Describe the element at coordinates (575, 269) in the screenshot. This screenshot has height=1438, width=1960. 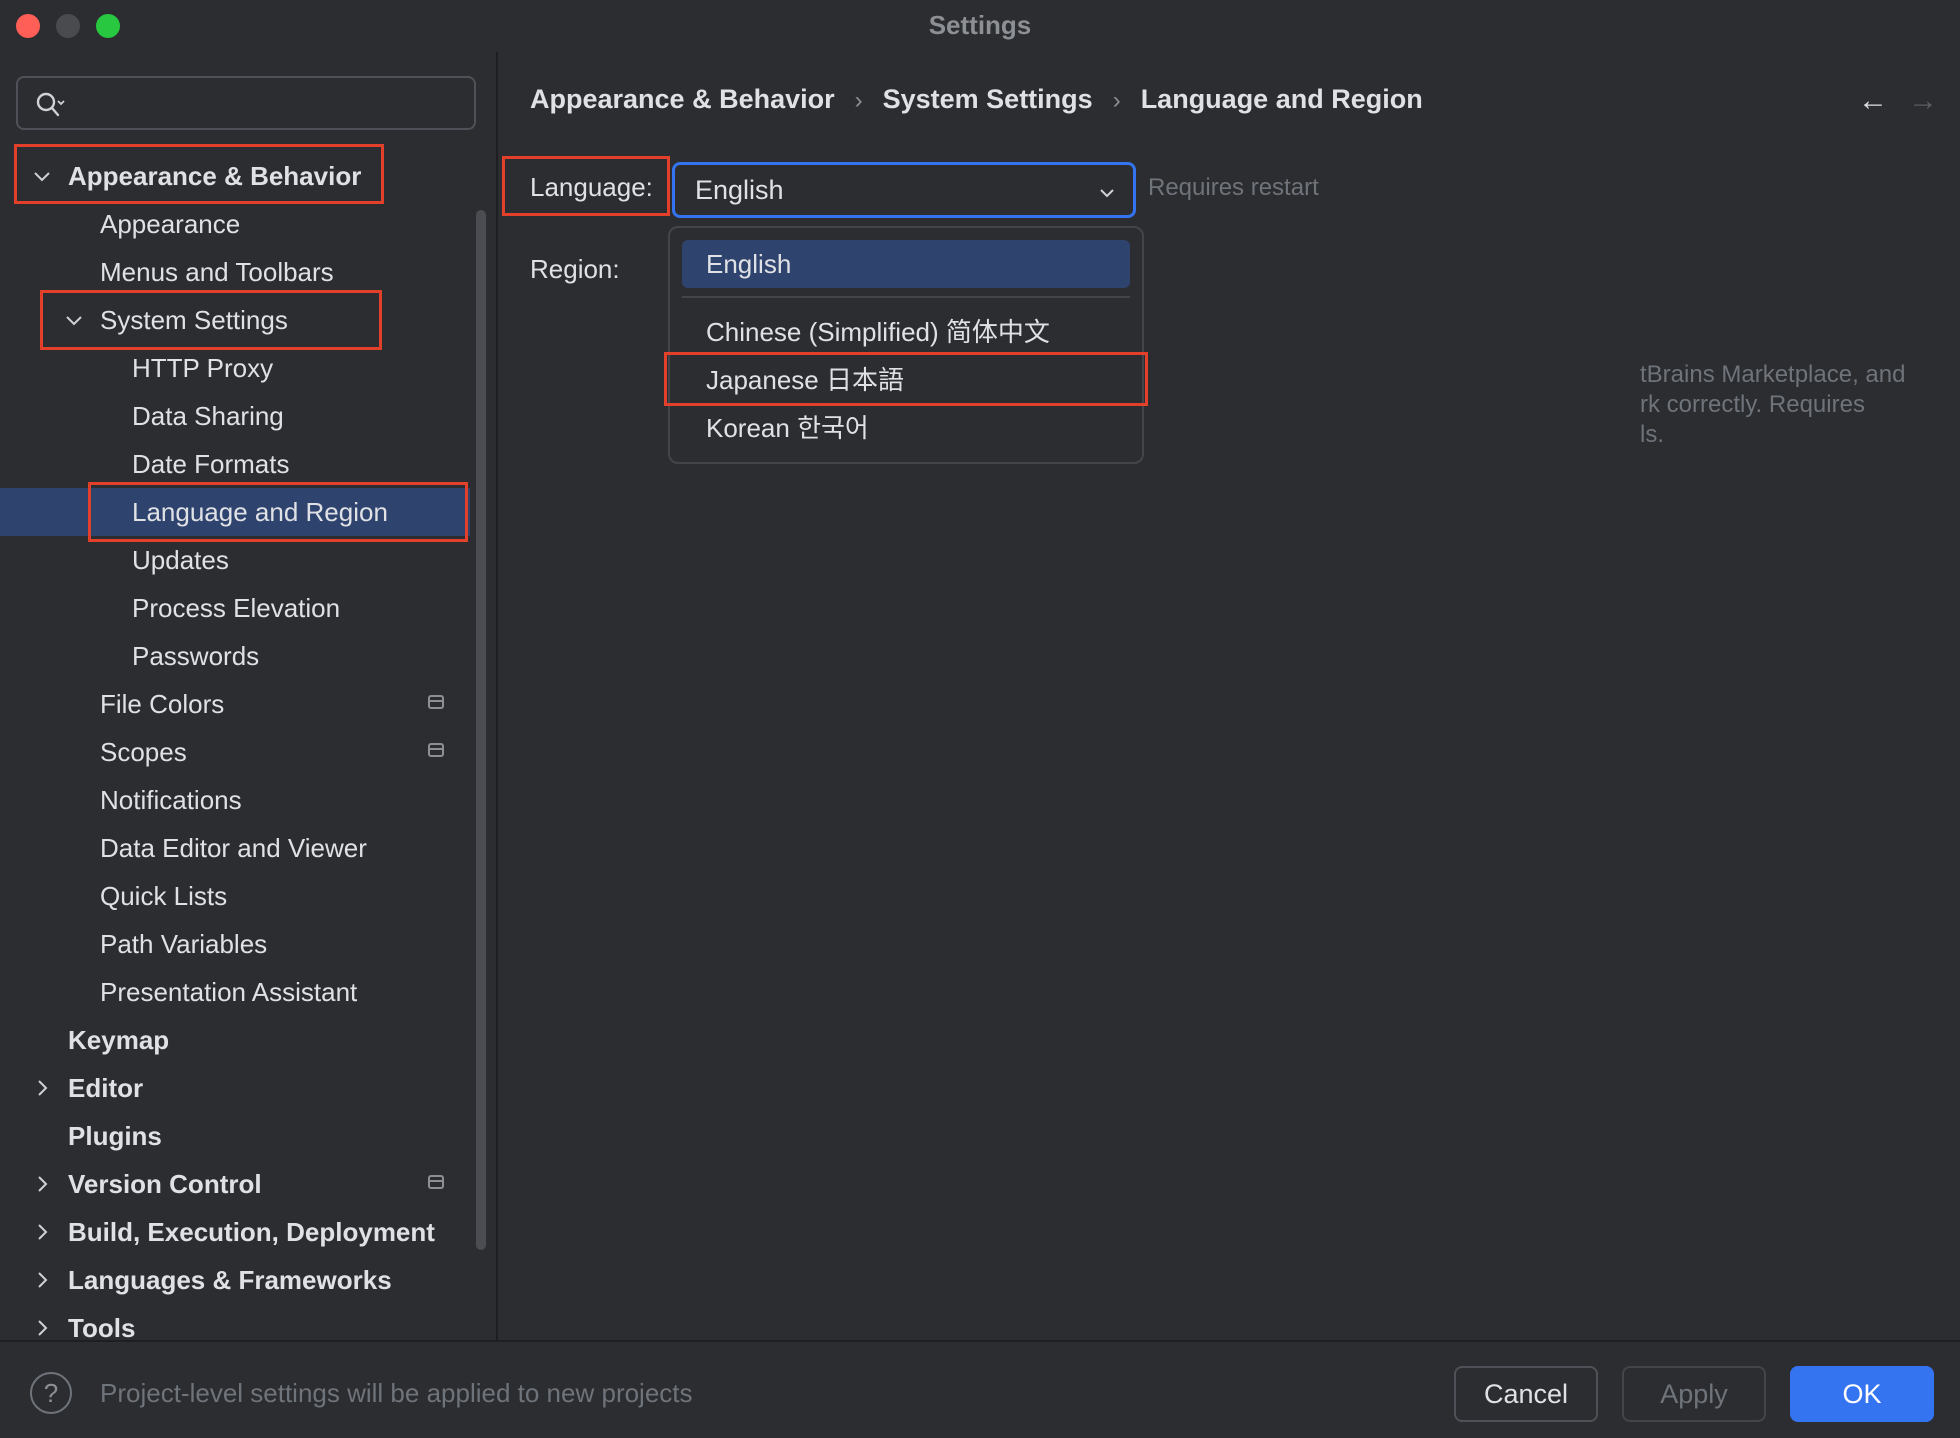
I see `region-label: Region:` at that location.